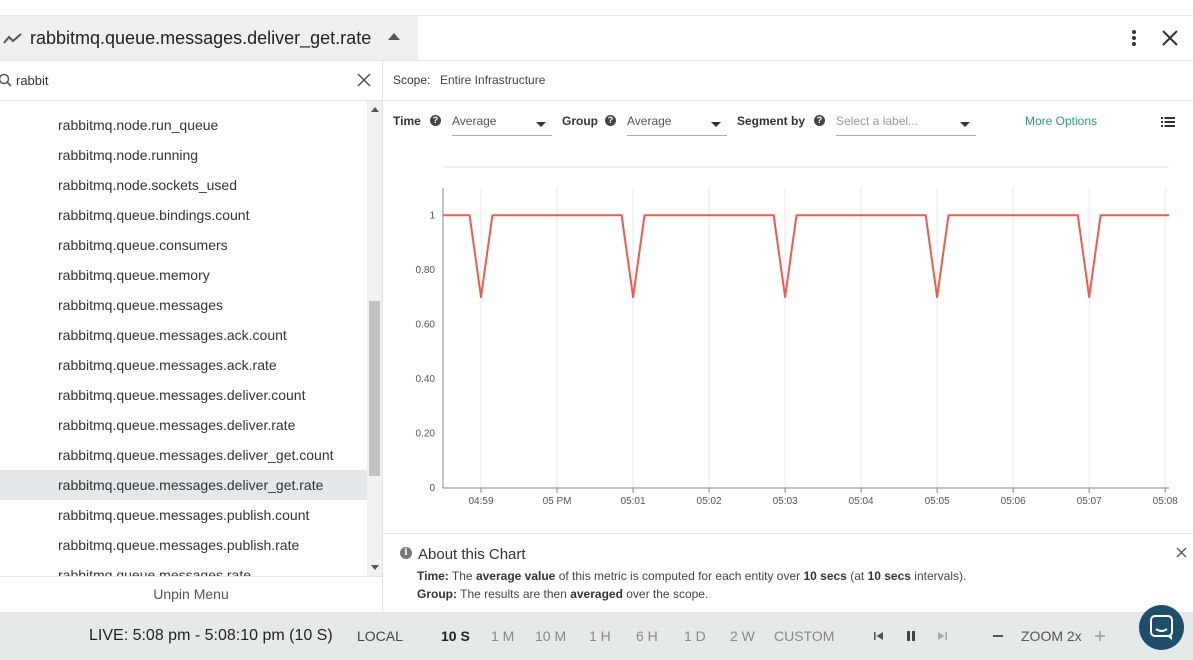 This screenshot has height=660, width=1193. Describe the element at coordinates (183, 105) in the screenshot. I see `list-item-partial` at that location.